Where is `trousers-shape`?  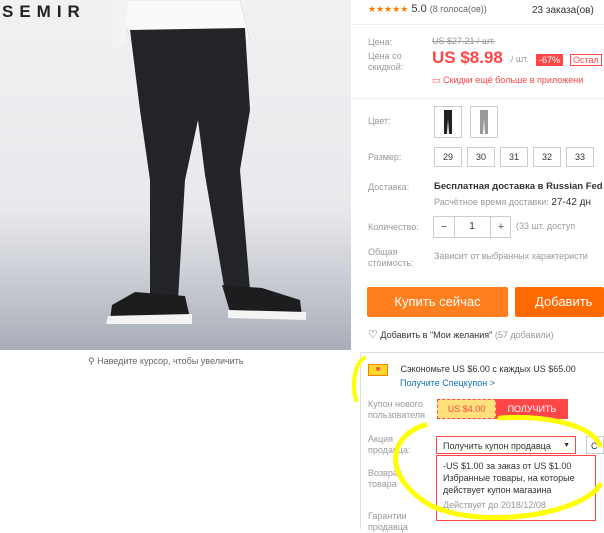
trousers-shape is located at coordinates (190, 164).